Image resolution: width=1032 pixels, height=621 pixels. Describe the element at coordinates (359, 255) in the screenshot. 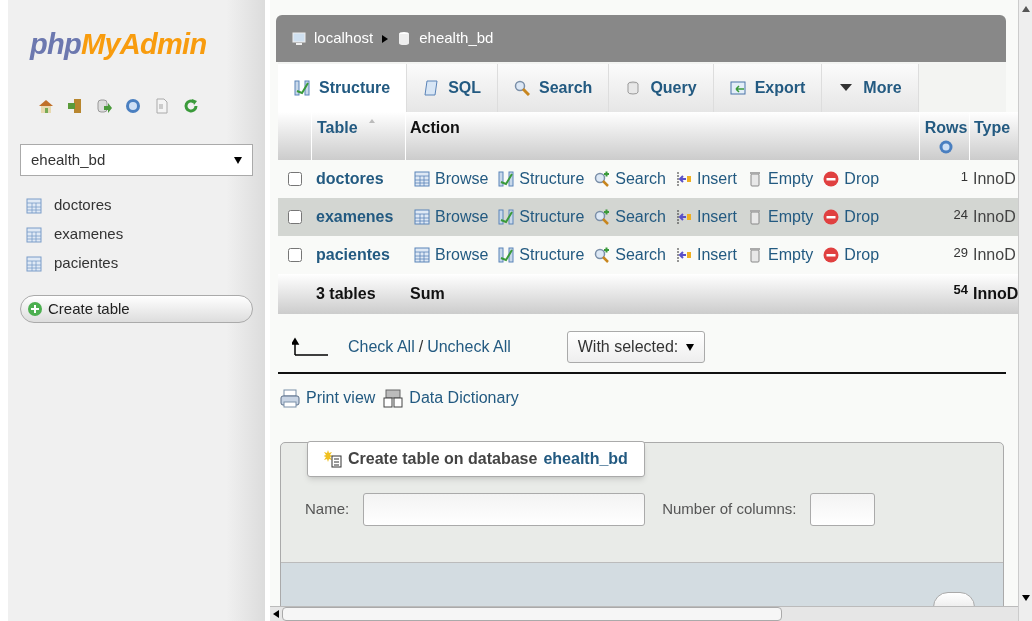

I see `table-name-link: pacientes` at that location.